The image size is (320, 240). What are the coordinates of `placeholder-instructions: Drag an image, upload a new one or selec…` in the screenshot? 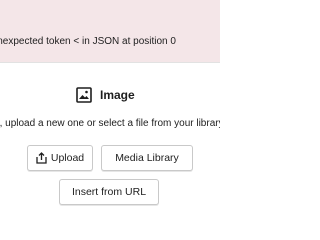 It's located at (110, 123).